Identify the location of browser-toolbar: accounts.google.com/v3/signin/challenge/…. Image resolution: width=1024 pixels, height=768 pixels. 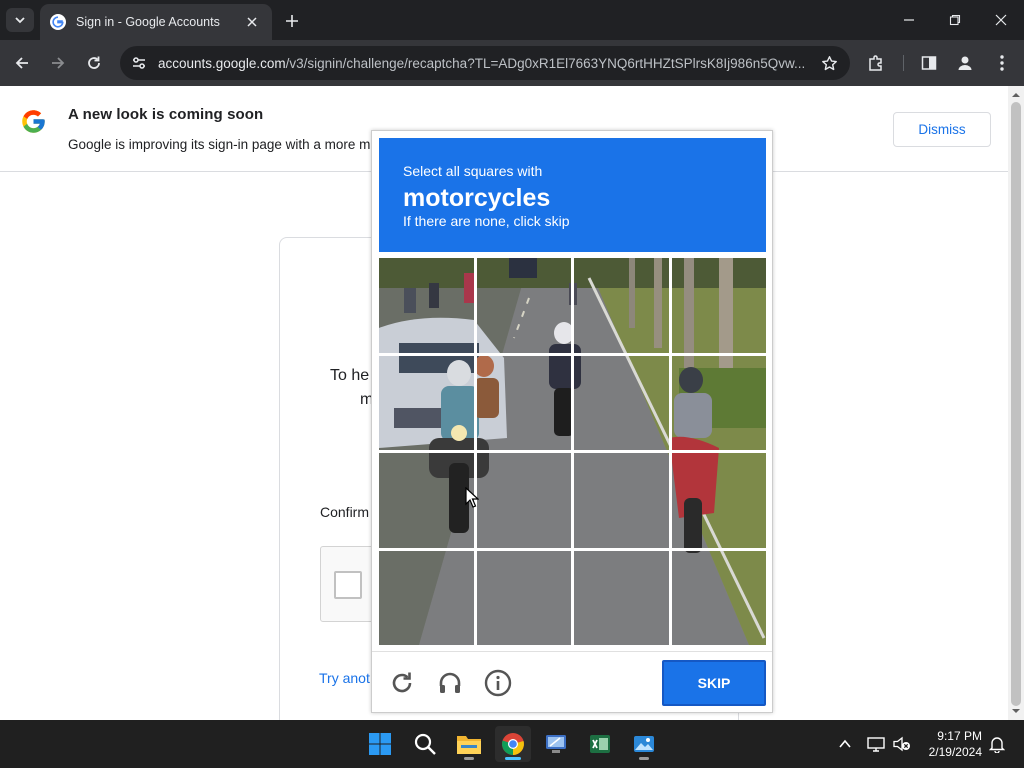
(512, 63).